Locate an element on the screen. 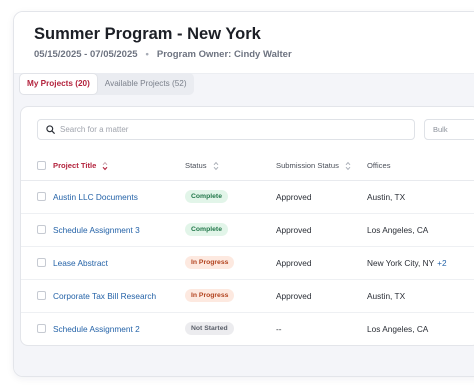  bulk-actions-button: Bulk is located at coordinates (449, 129).